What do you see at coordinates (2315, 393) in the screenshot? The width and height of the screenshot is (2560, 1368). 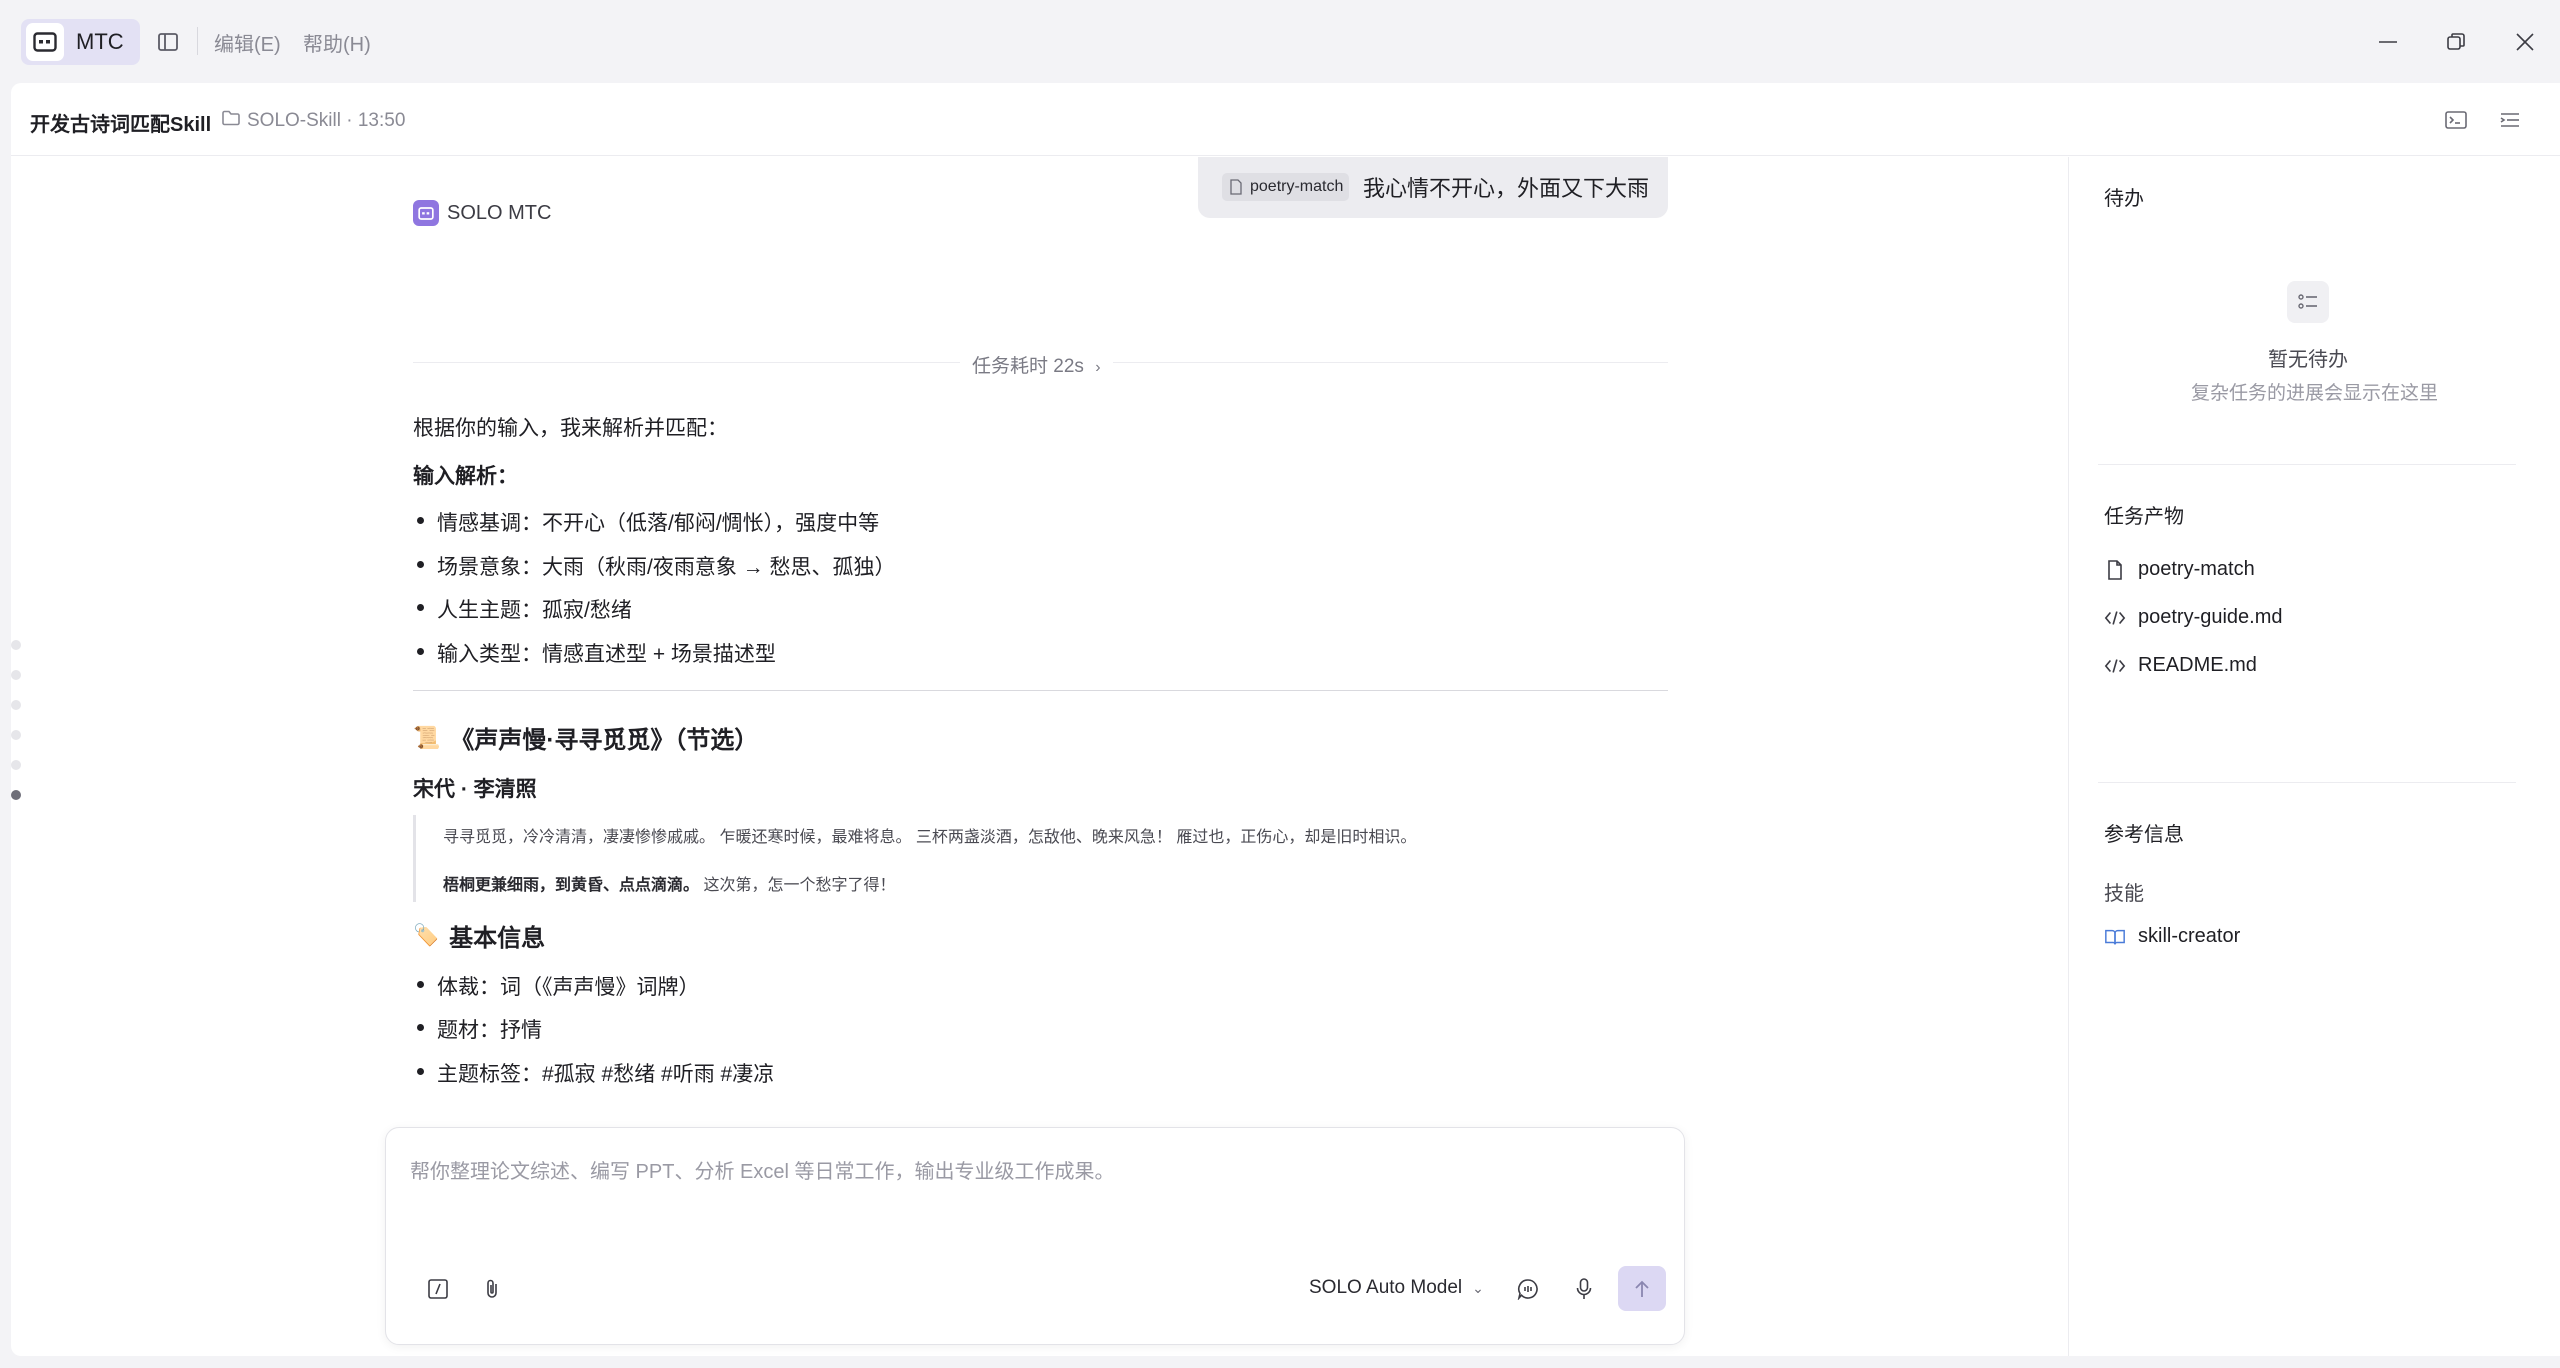 I see `todo-empty-subtitle: 复杂任务的进展会显示在这里` at bounding box center [2315, 393].